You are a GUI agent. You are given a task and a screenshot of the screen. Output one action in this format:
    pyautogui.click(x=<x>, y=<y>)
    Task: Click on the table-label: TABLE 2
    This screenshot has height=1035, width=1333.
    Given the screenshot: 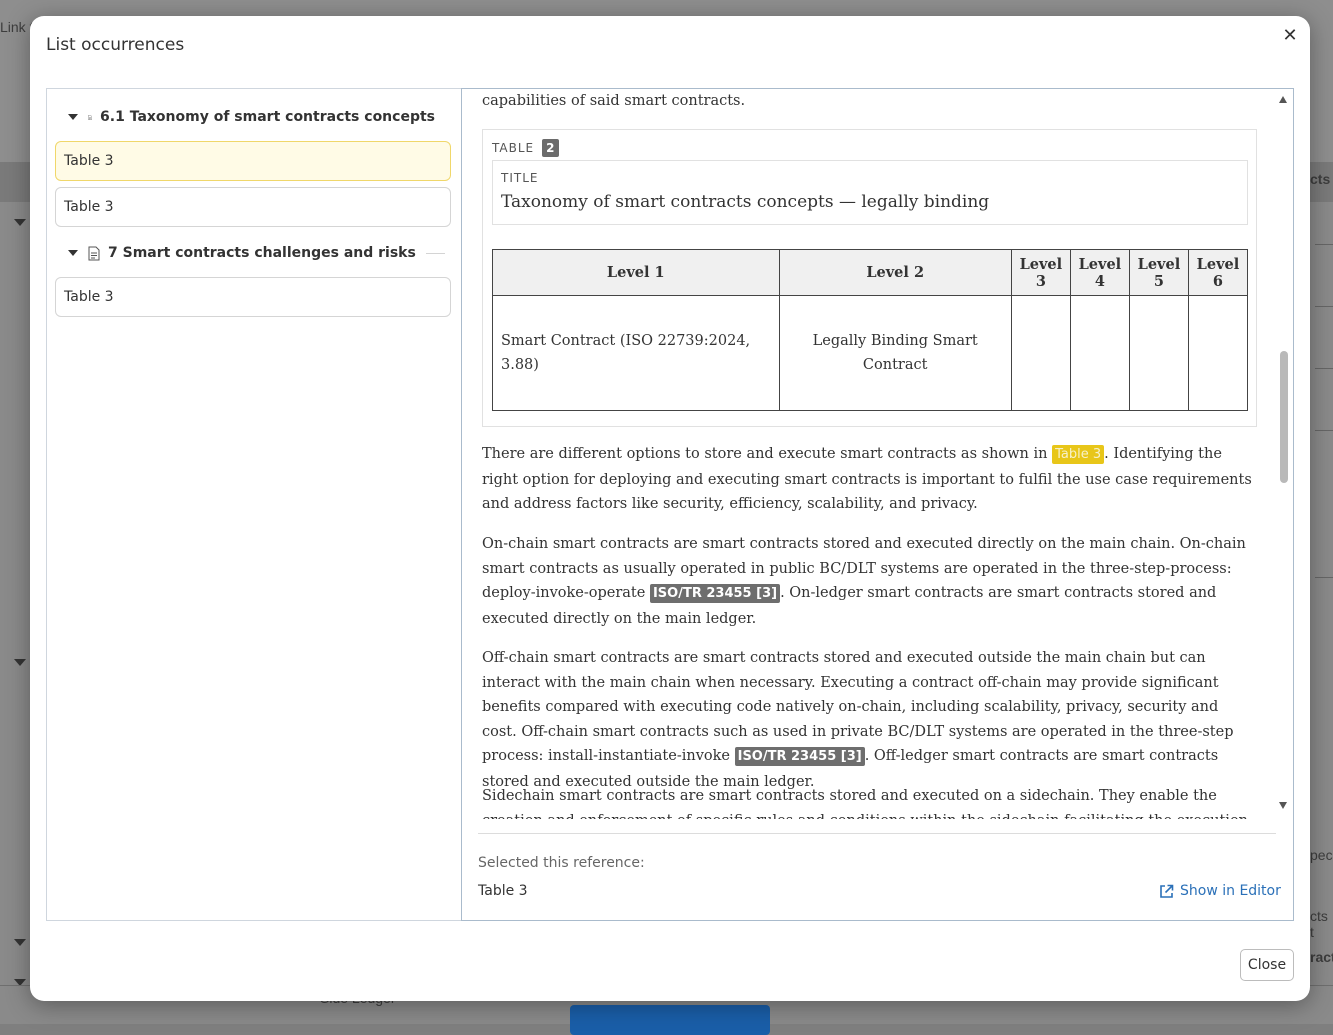 What is the action you would take?
    pyautogui.click(x=526, y=148)
    